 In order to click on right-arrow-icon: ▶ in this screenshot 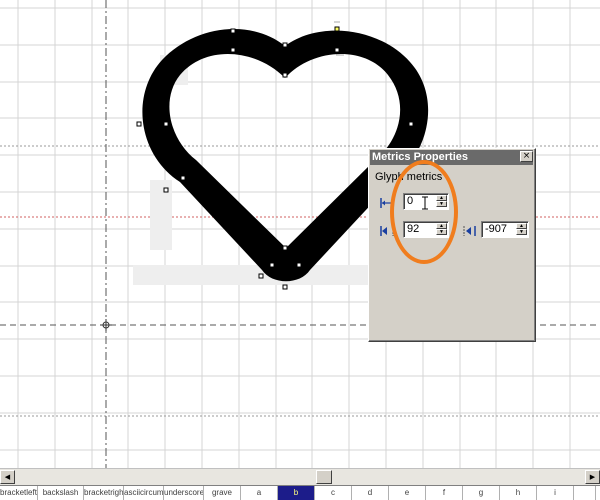, I will do `click(592, 477)`.